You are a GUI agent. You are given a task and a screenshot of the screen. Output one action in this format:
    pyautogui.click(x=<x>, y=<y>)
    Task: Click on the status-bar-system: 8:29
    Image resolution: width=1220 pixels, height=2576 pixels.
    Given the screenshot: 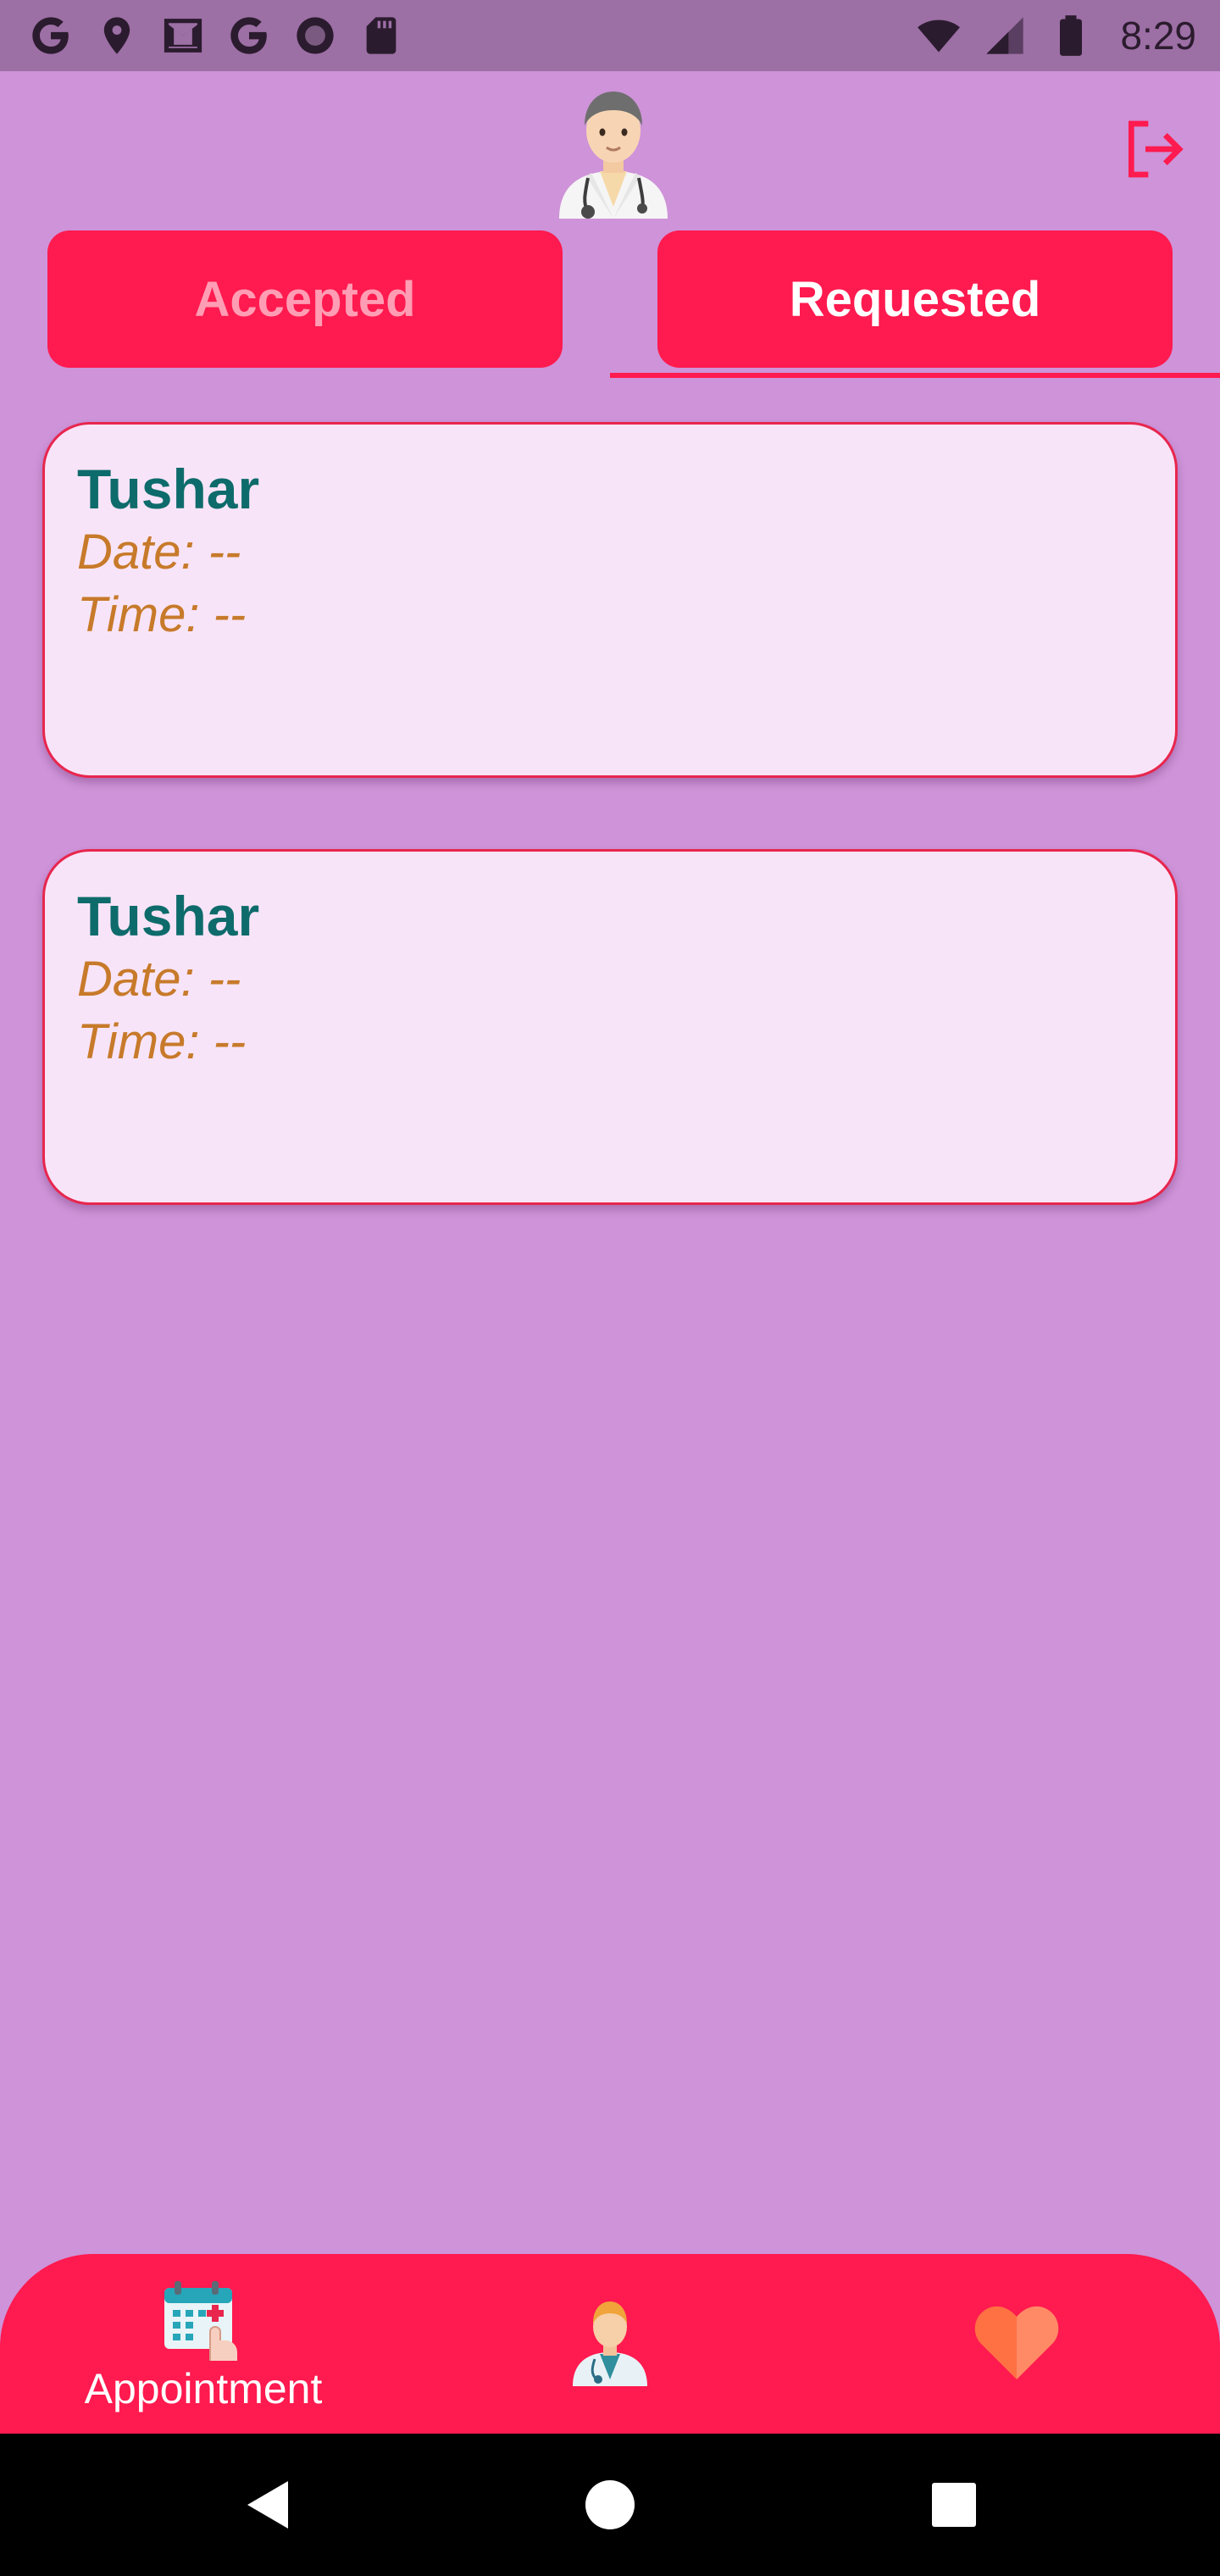 What is the action you would take?
    pyautogui.click(x=1056, y=35)
    